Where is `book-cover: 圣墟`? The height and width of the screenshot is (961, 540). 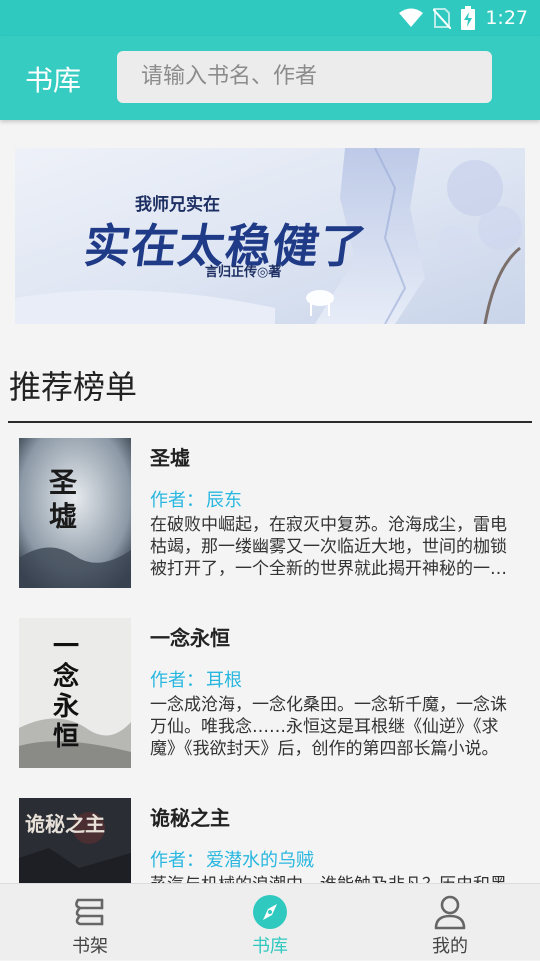 book-cover: 圣墟 is located at coordinates (75, 513).